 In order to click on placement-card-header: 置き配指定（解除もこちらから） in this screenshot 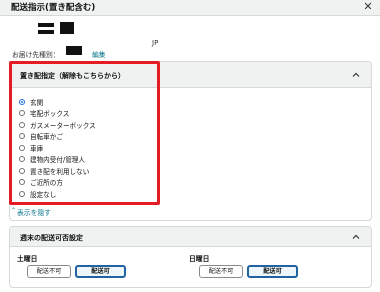, I will do `click(190, 75)`.